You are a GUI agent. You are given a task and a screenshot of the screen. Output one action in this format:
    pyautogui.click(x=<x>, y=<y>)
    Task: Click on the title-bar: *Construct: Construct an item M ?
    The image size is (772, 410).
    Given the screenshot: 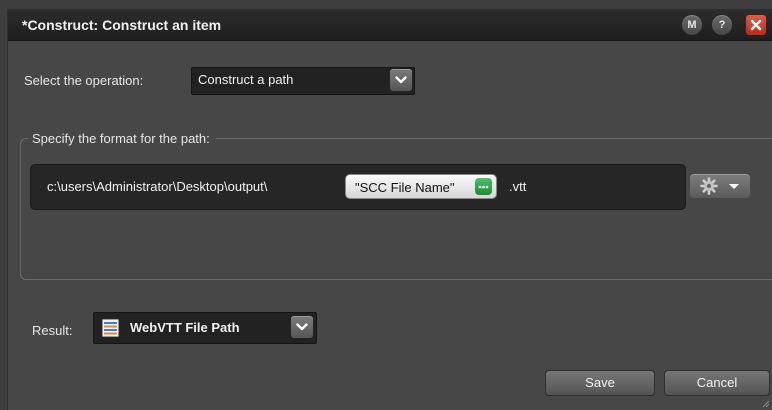 What is the action you would take?
    pyautogui.click(x=390, y=25)
    